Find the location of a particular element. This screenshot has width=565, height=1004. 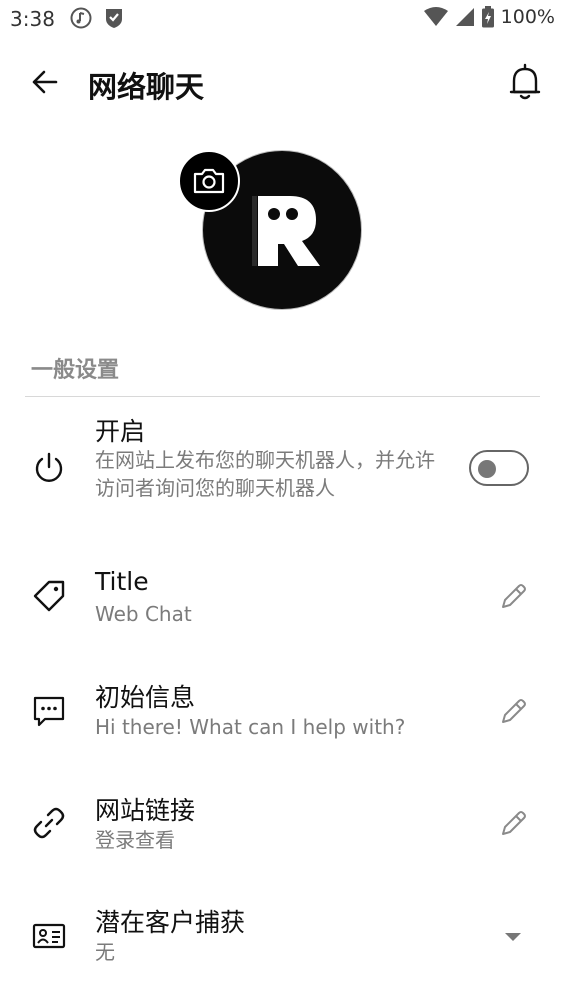

page-title: 网络聊天 is located at coordinates (146, 87).